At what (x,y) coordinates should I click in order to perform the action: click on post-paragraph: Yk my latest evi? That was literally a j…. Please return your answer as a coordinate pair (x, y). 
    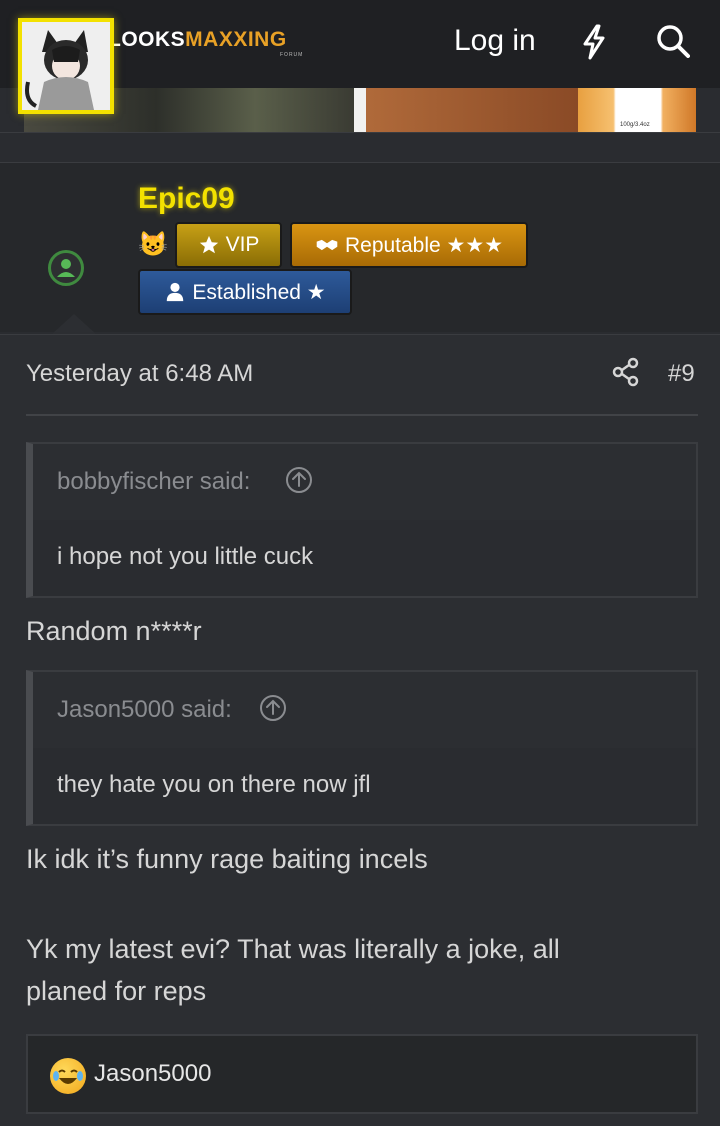
    Looking at the image, I should click on (293, 970).